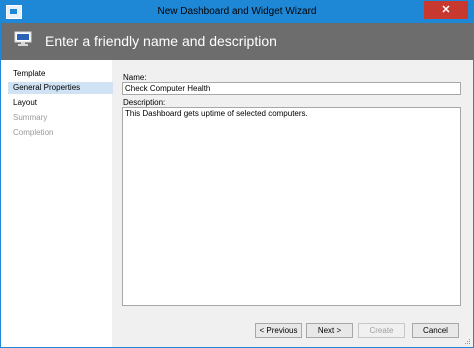 The image size is (474, 348). Describe the element at coordinates (467, 341) in the screenshot. I see `resize-grip-icon` at that location.